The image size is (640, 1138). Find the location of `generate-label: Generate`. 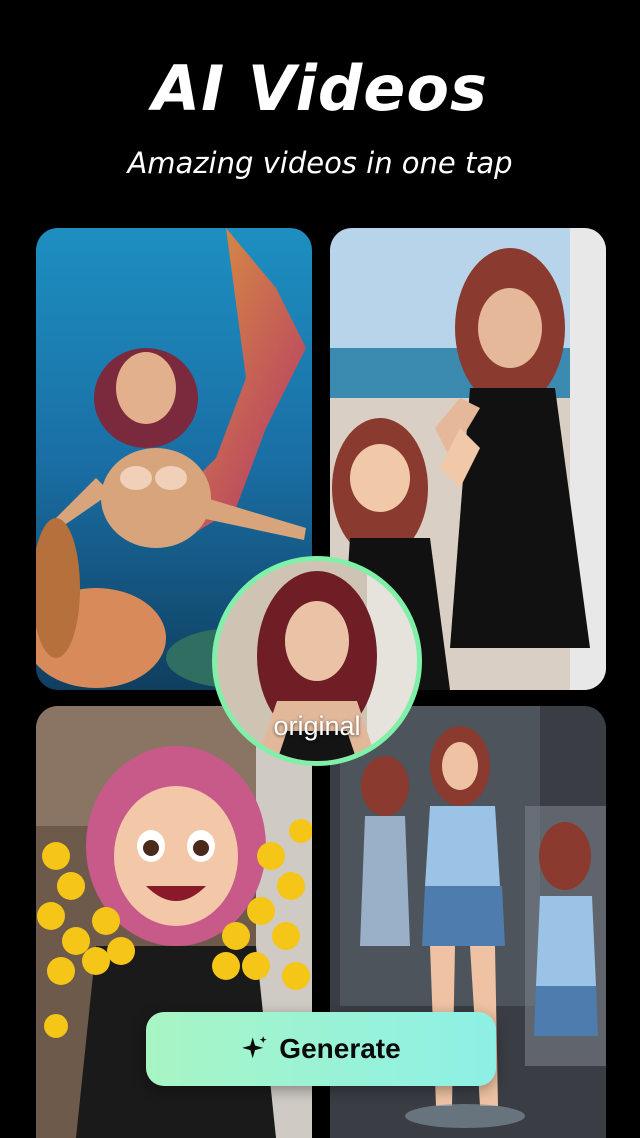

generate-label: Generate is located at coordinates (340, 1048).